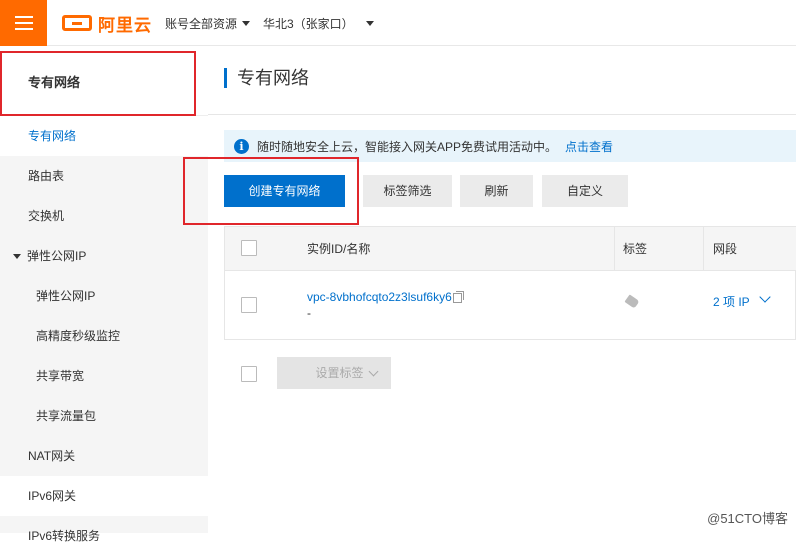  Describe the element at coordinates (104, 176) in the screenshot. I see `sidebar-item-route-table: 路由表` at that location.